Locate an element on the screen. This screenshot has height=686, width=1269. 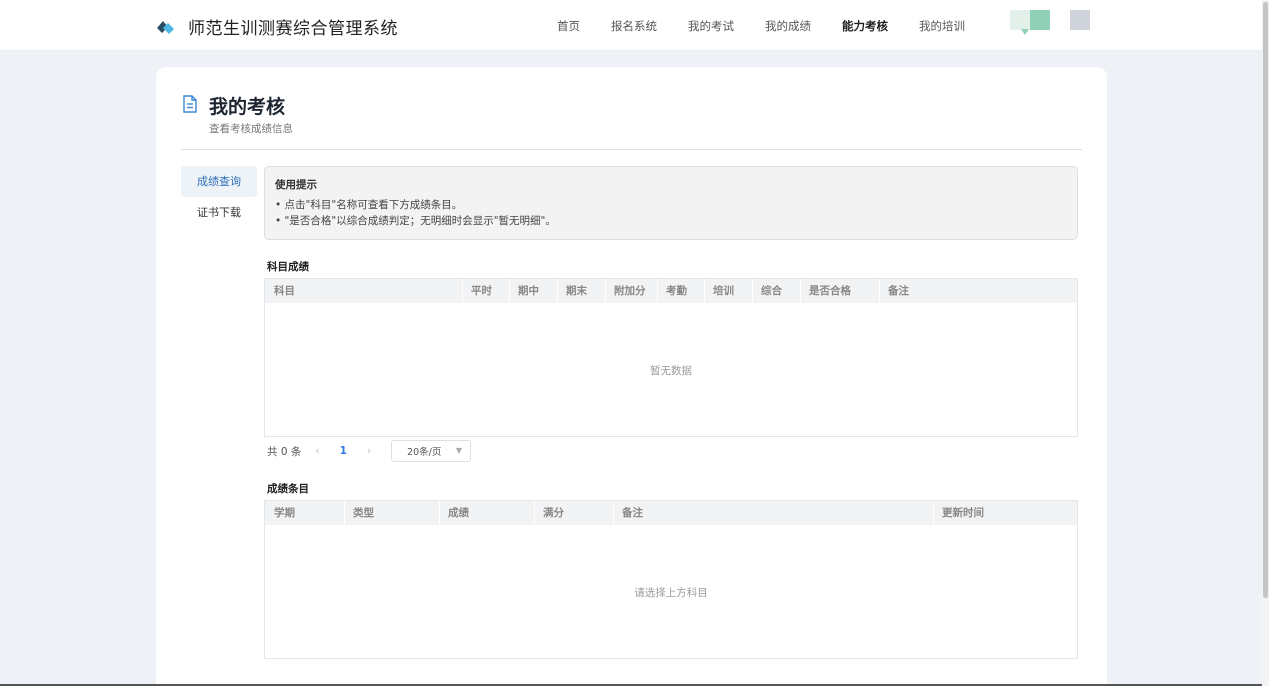
prev-page-button: ‹ is located at coordinates (317, 451).